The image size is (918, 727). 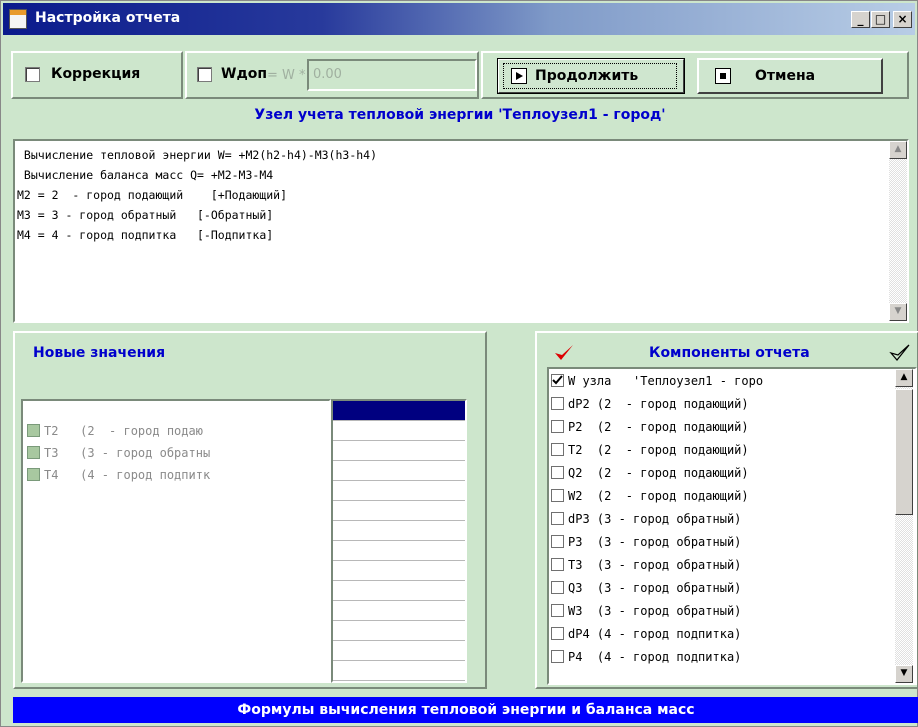 I want to click on title-bar: Настройка отчета _ □ ×, so click(x=459, y=19).